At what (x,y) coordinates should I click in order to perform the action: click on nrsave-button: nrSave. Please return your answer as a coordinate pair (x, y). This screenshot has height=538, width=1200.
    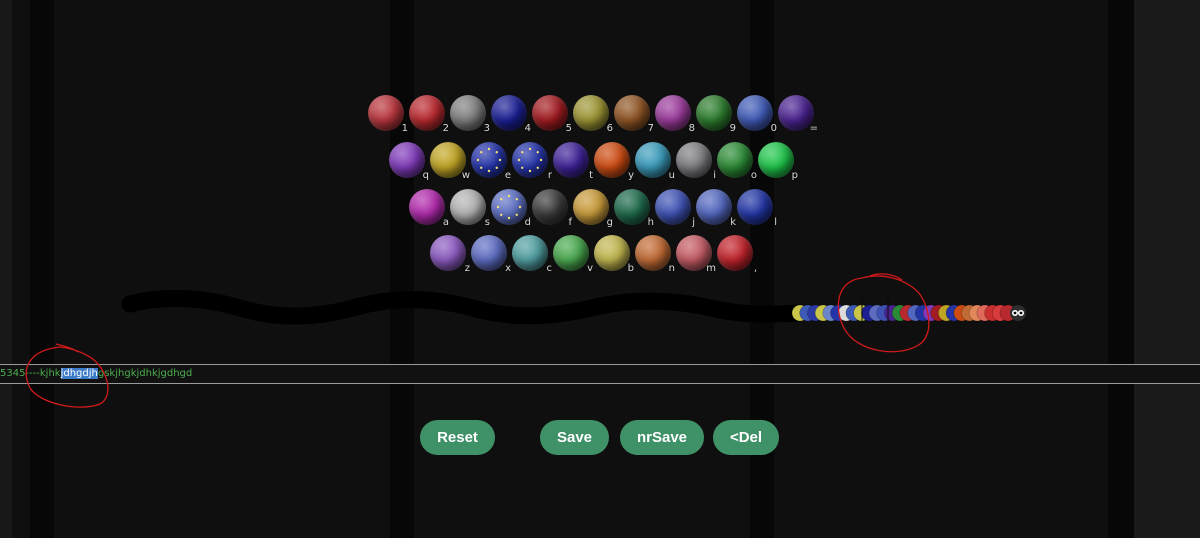
    Looking at the image, I should click on (662, 437).